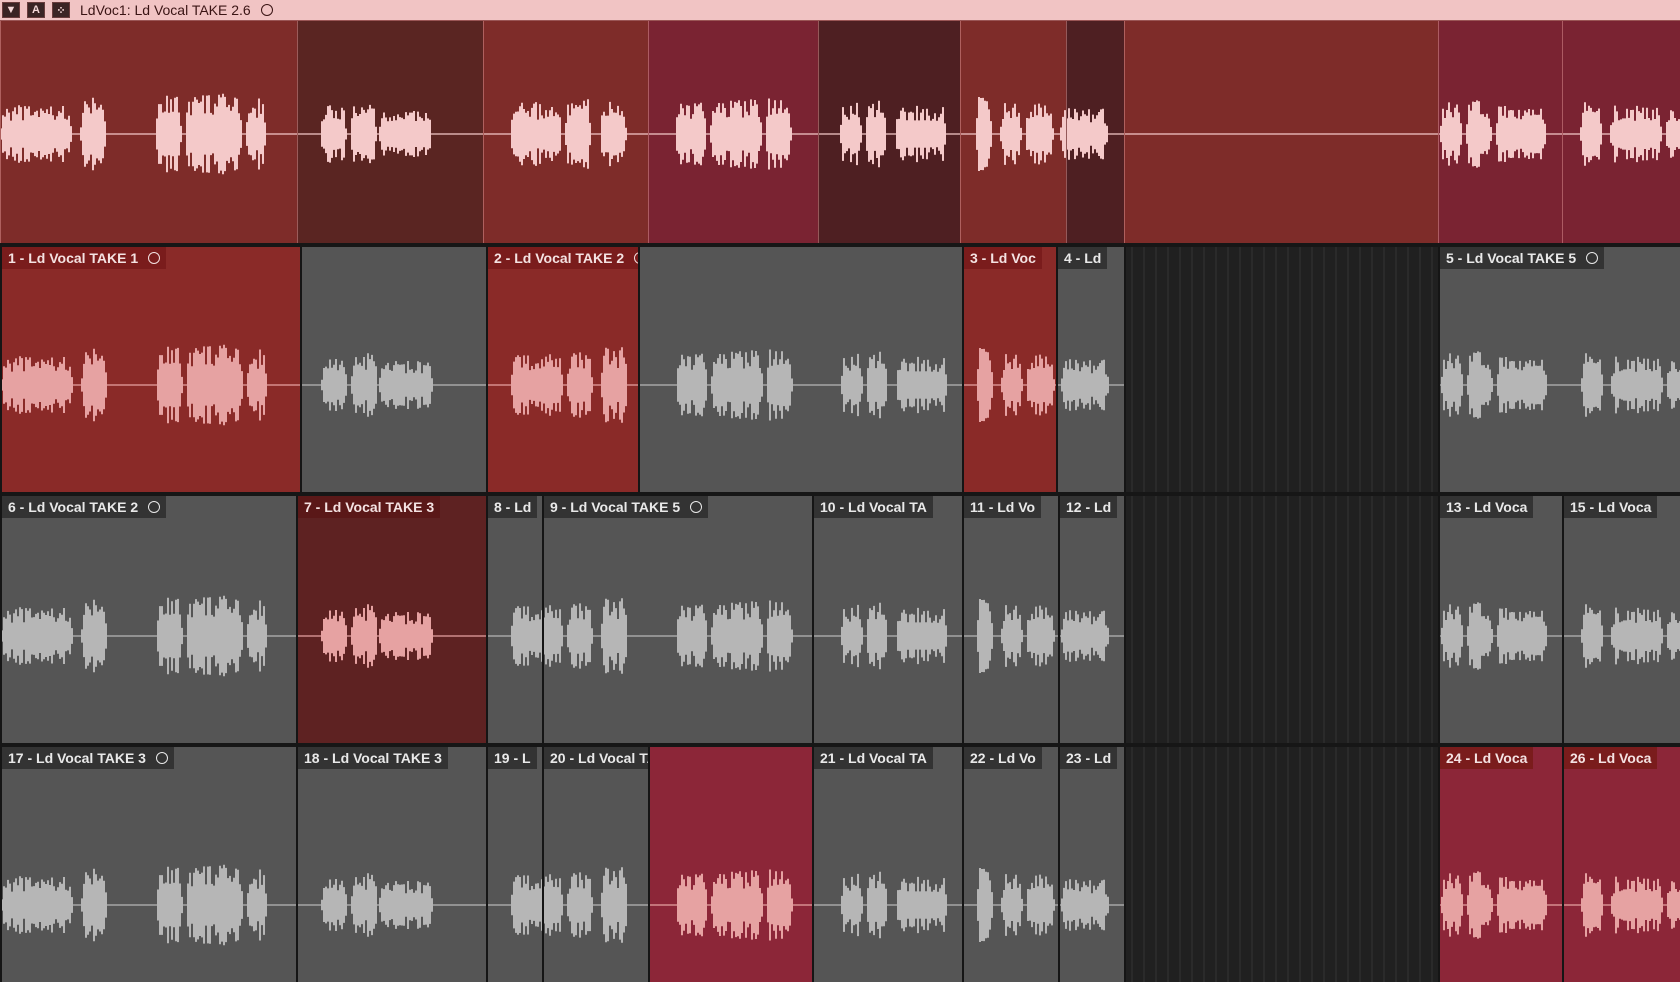 The image size is (1680, 982). What do you see at coordinates (1522, 258) in the screenshot?
I see `take-label: 5 - Ld Vocal TAKE 5` at bounding box center [1522, 258].